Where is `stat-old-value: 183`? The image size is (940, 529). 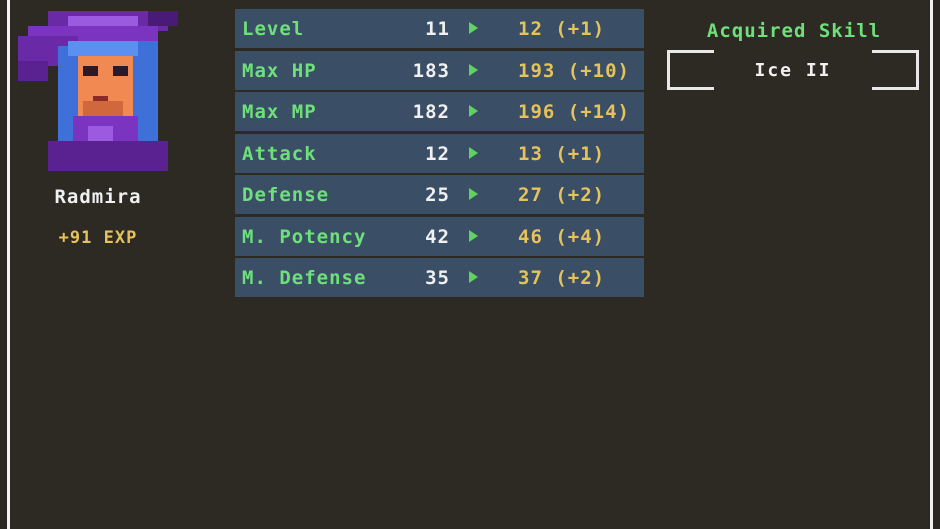
stat-old-value: 183 is located at coordinates (431, 70).